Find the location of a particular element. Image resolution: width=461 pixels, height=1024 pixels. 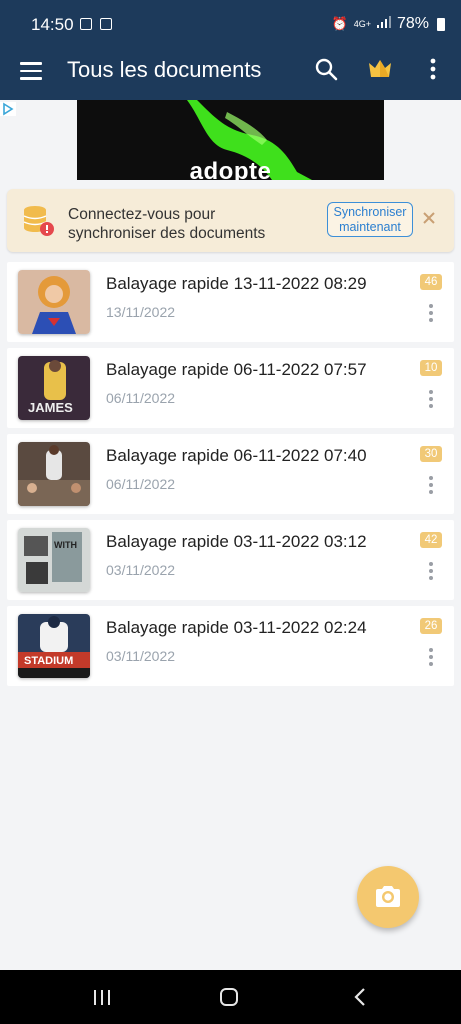

sync-now-button: Synchroniser maintenant is located at coordinates (370, 219).